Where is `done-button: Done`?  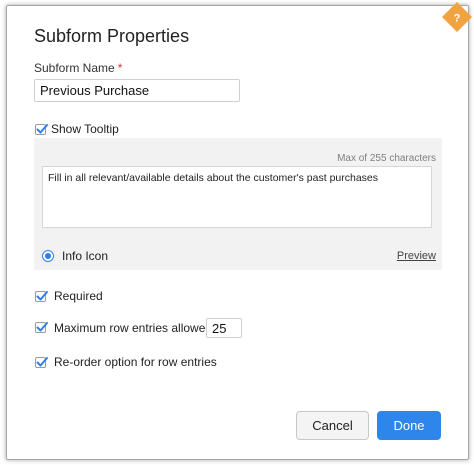 done-button: Done is located at coordinates (409, 425).